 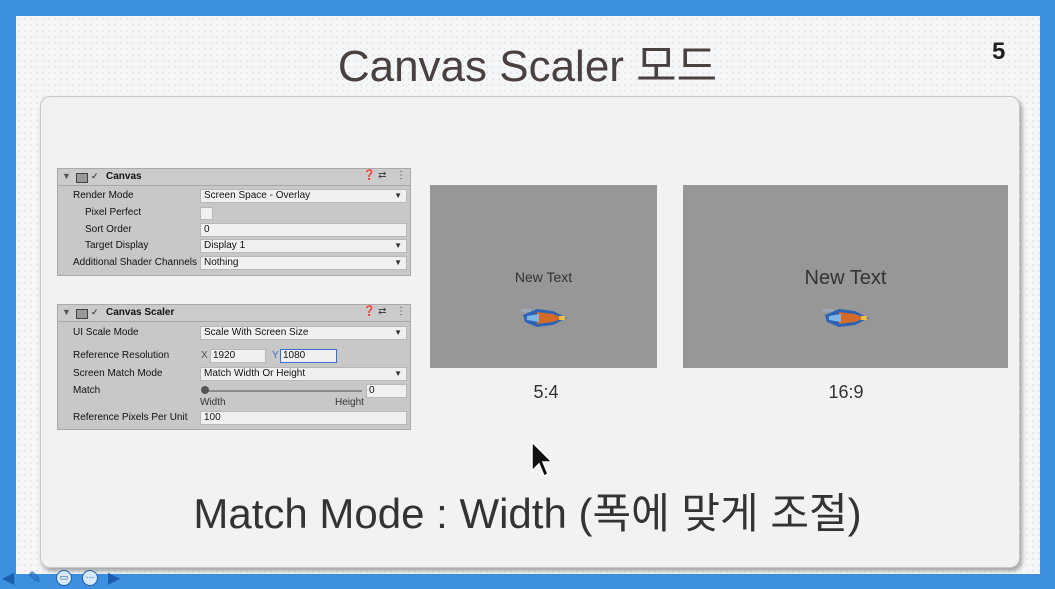 I want to click on ref-ppu-input: 100, so click(x=303, y=418).